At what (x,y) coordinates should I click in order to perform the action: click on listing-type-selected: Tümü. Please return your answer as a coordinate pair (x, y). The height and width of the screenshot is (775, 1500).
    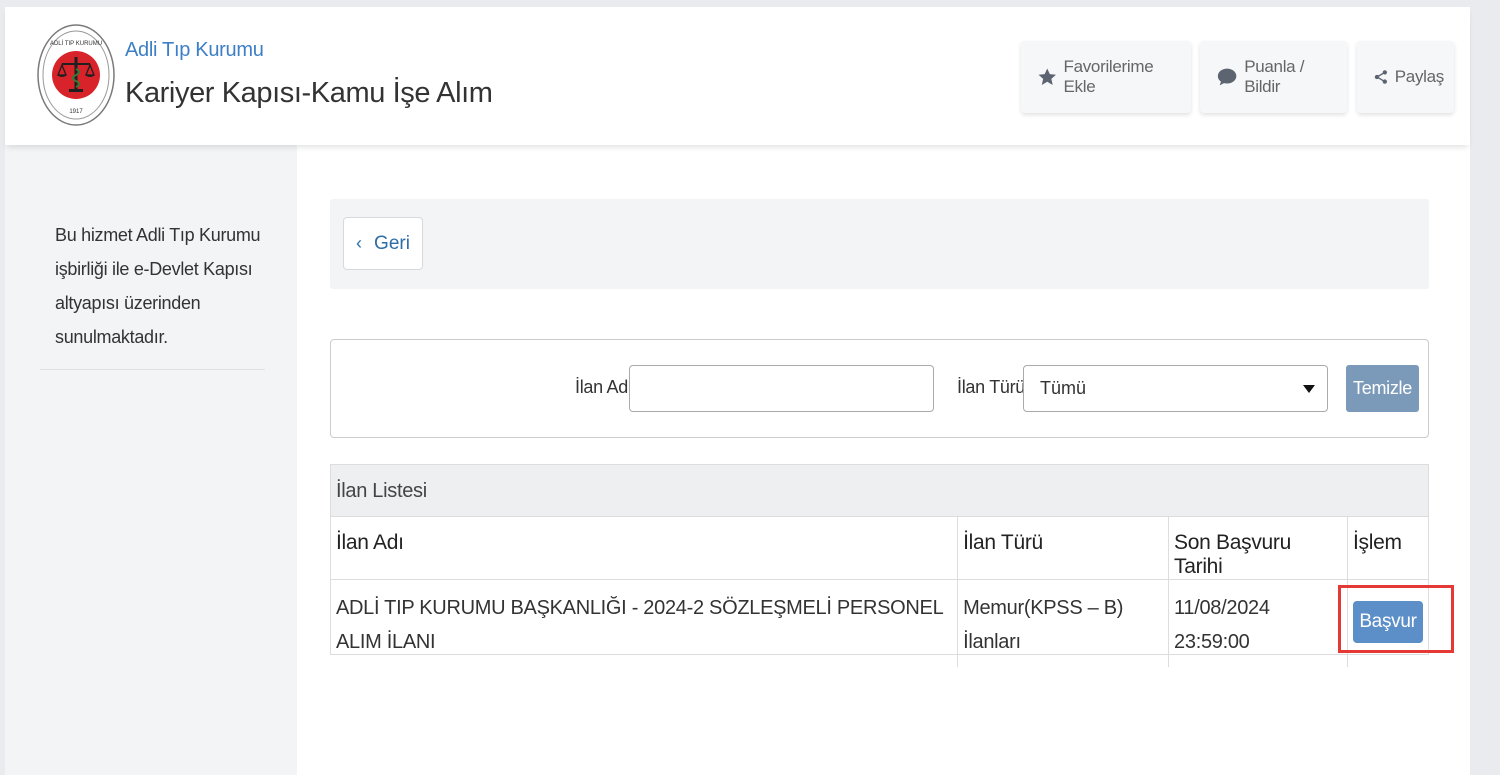
    Looking at the image, I should click on (1063, 388).